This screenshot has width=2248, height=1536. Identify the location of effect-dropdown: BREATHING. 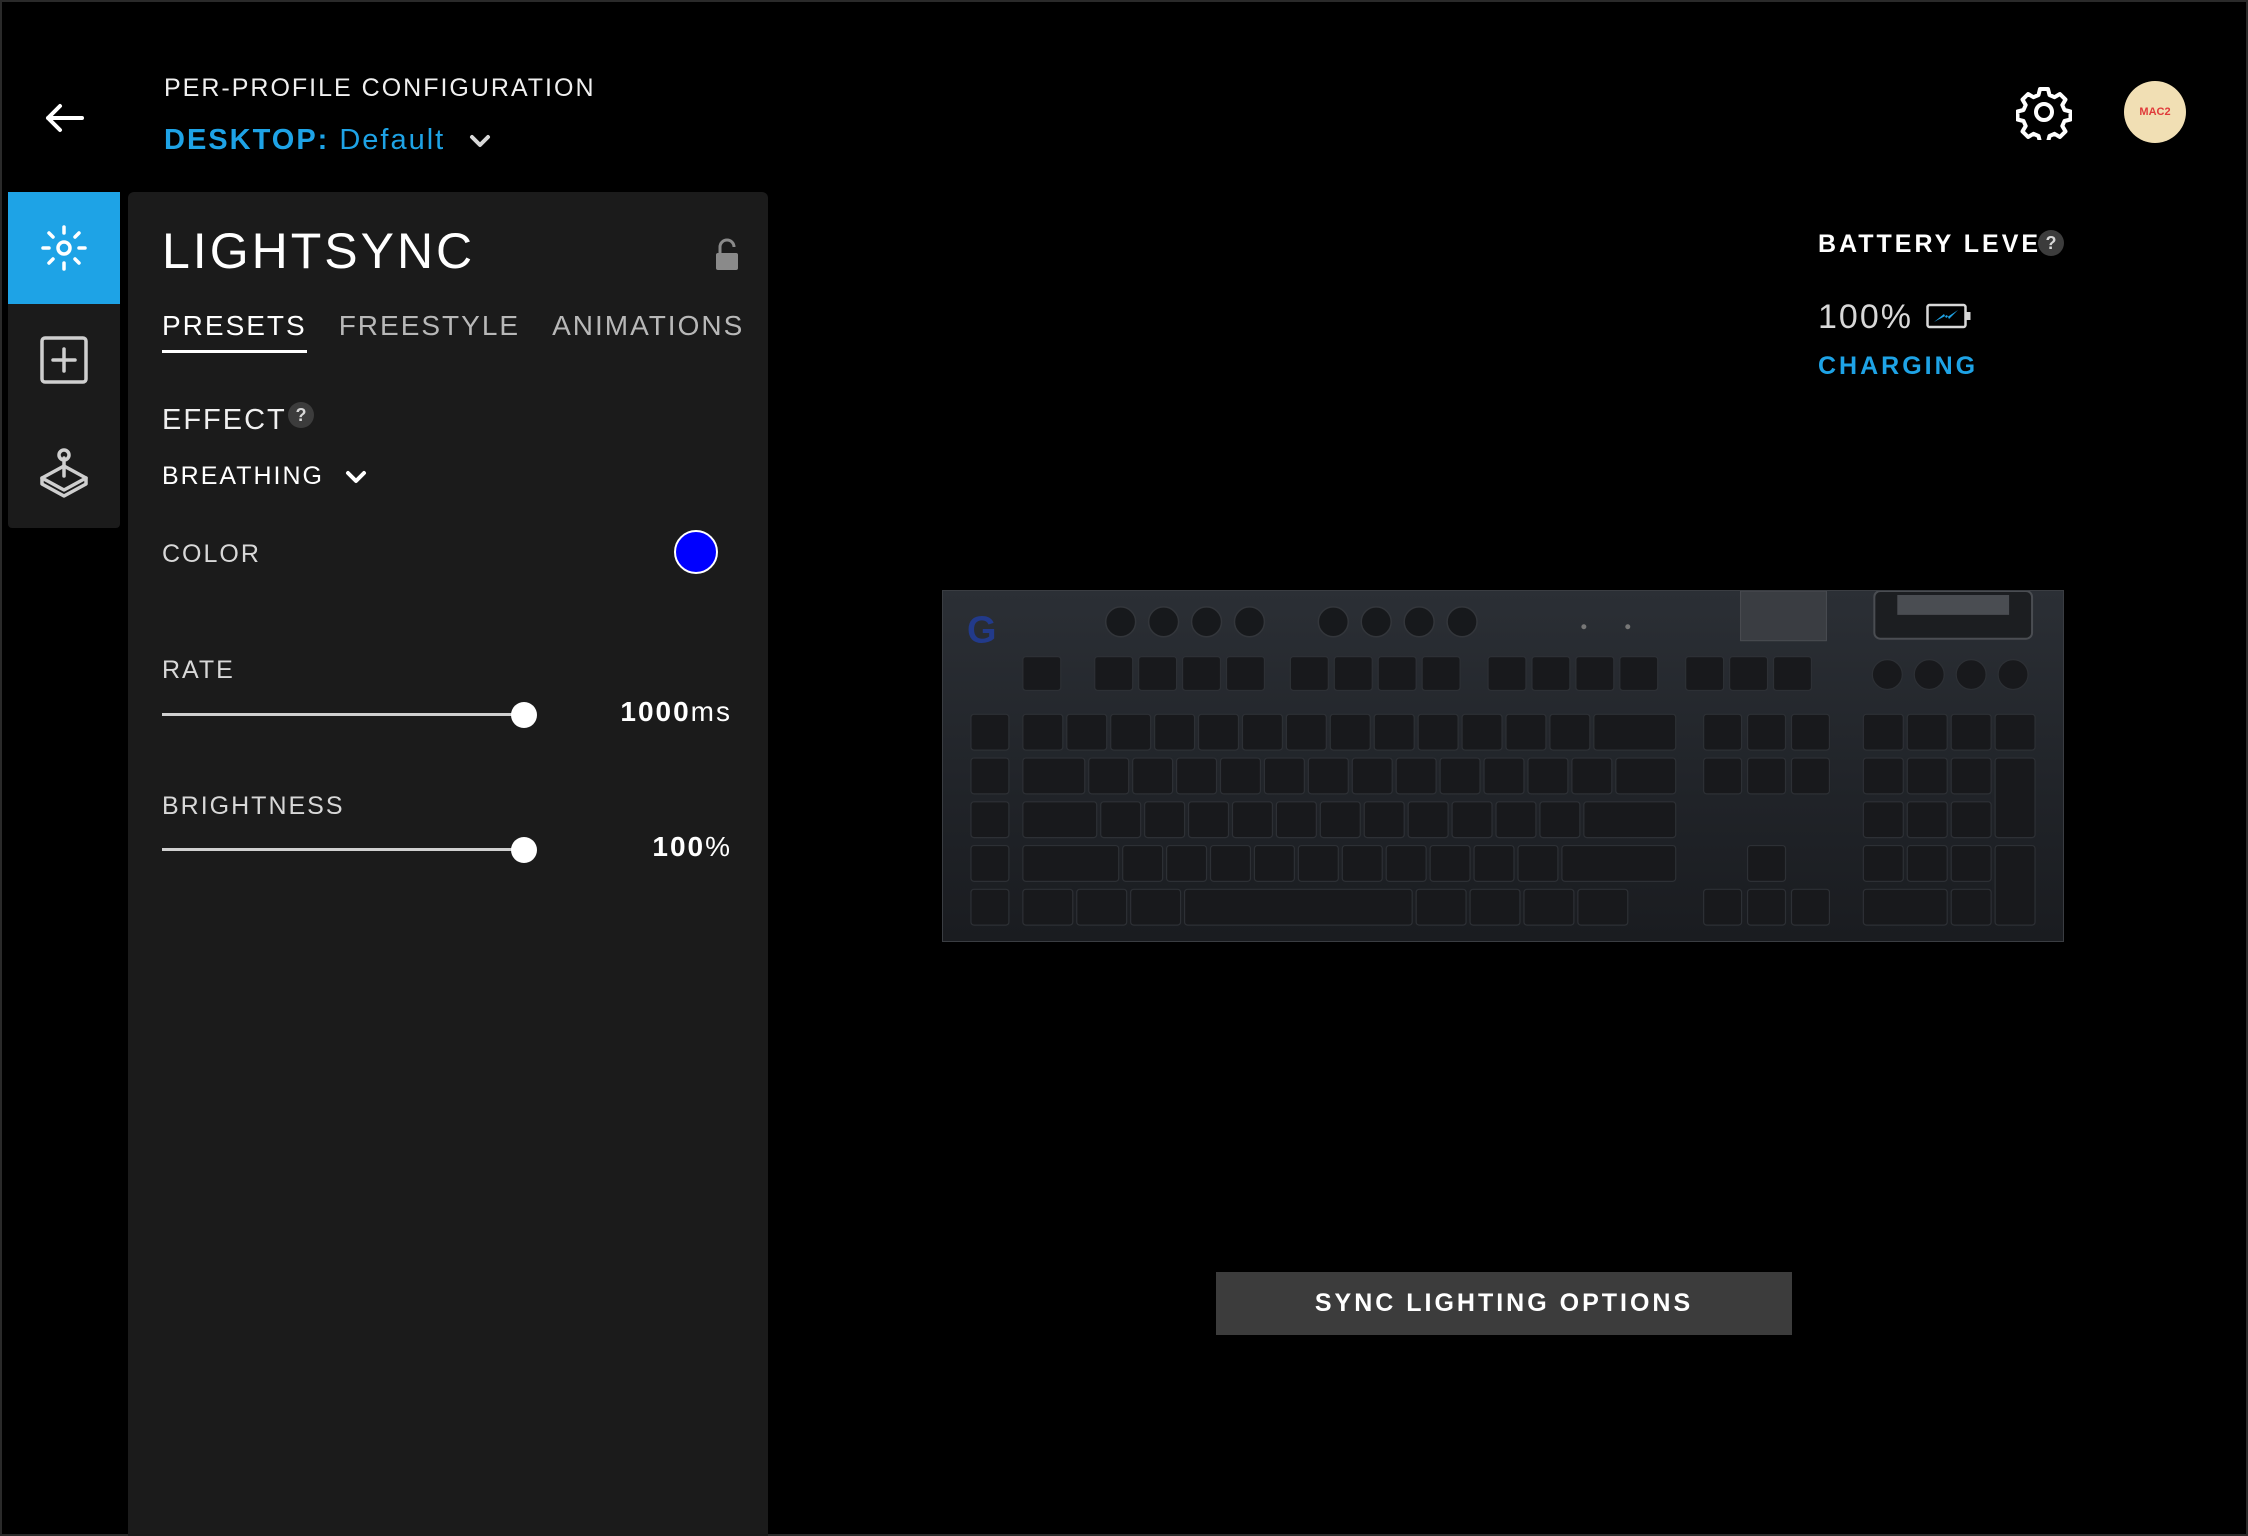
(265, 476).